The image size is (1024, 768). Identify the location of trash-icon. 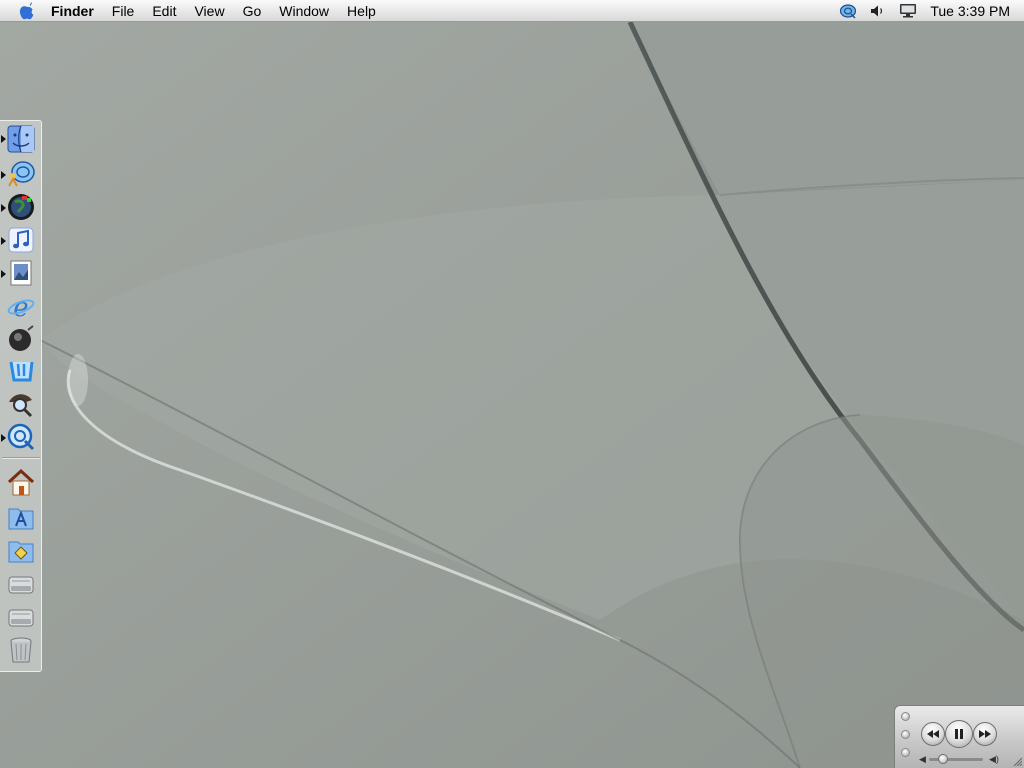
(21, 650).